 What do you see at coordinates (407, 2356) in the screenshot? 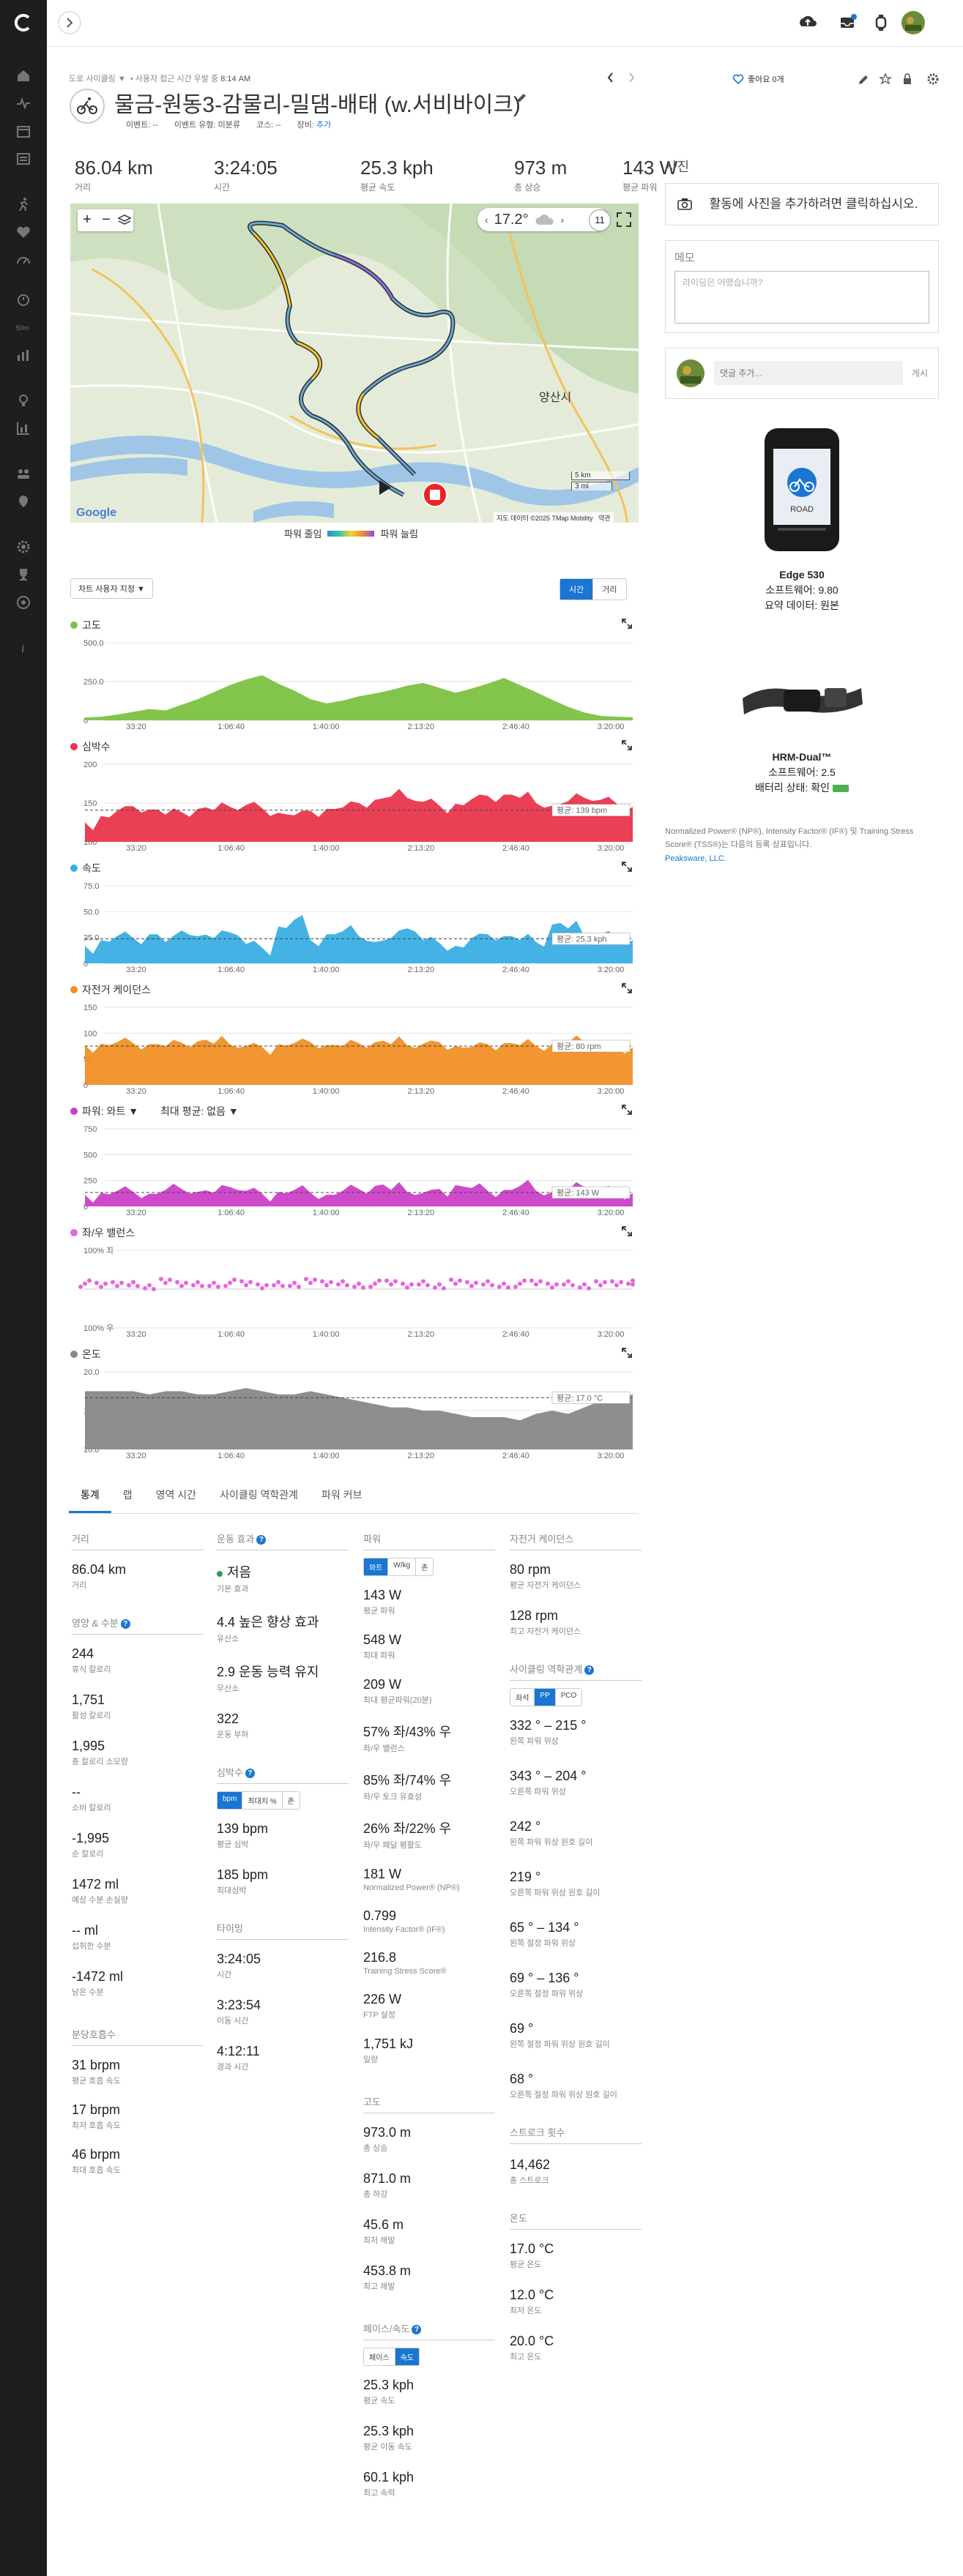
I see `speed-toggle: 속도` at bounding box center [407, 2356].